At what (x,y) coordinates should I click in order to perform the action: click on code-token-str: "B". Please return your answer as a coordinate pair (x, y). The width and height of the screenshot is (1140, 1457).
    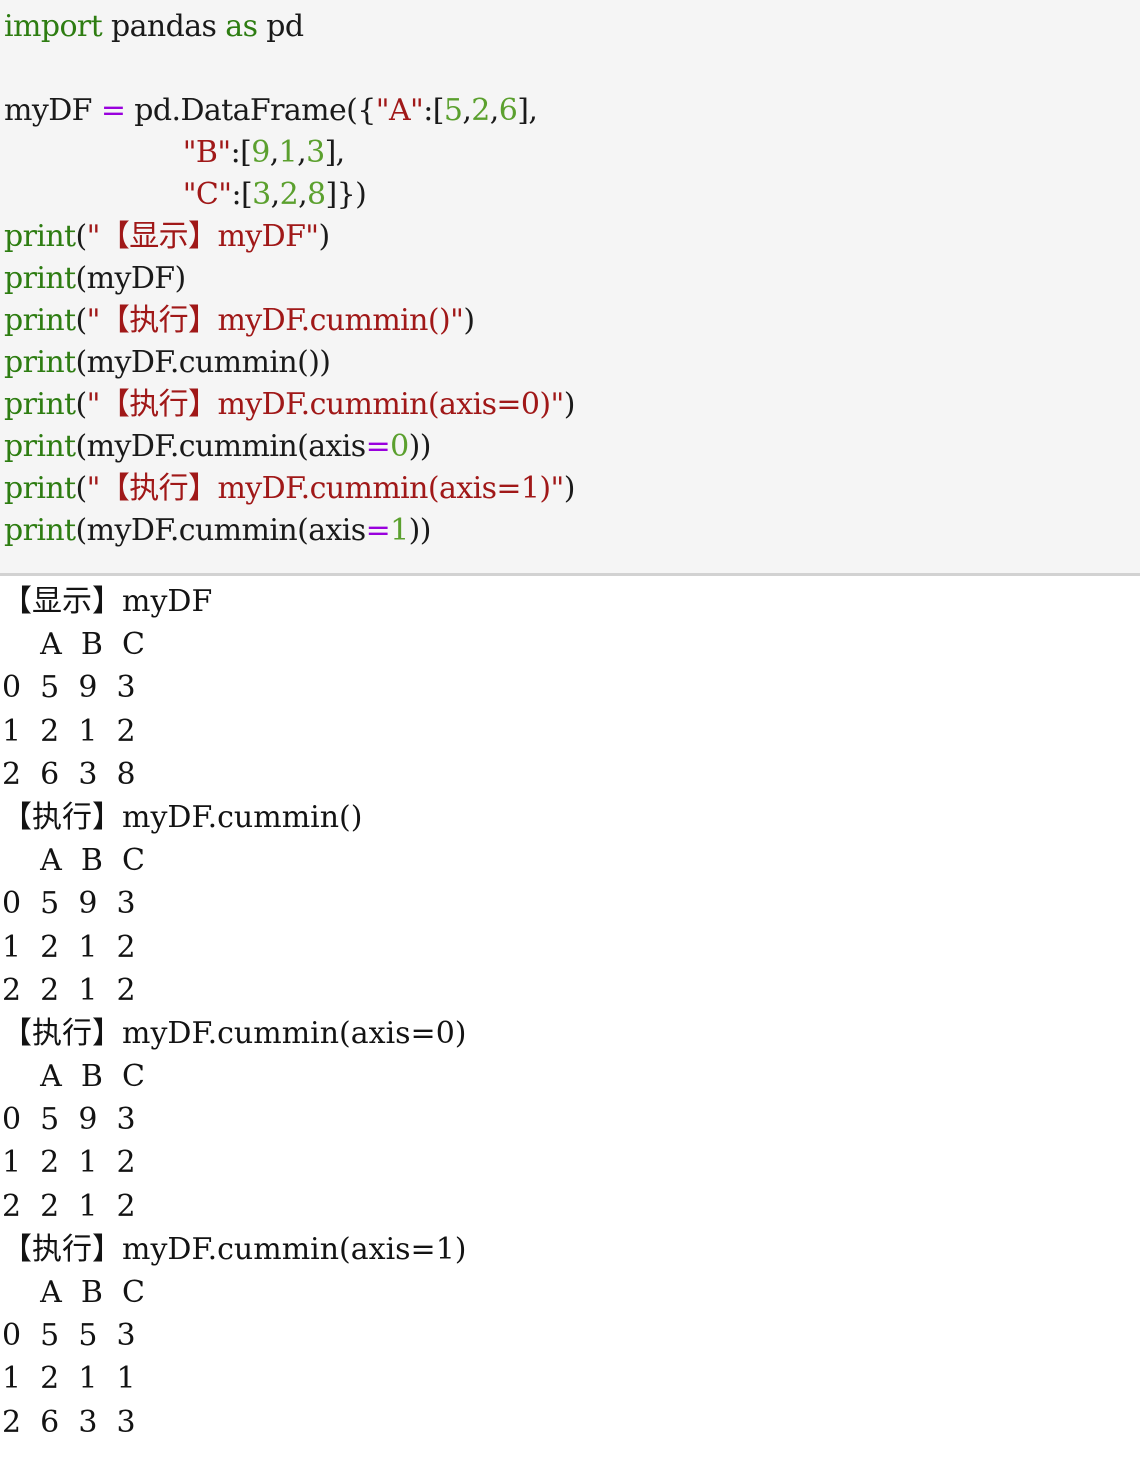
    Looking at the image, I should click on (206, 152).